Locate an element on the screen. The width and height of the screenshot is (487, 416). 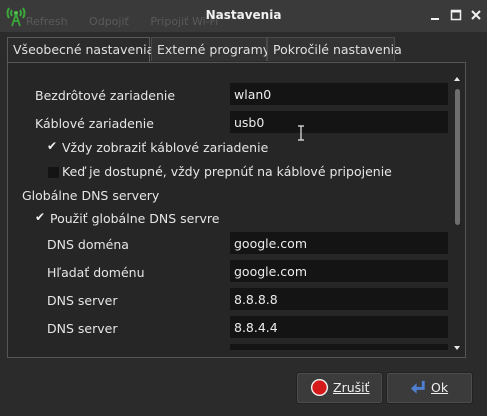
tab-external-programs: Externé programy is located at coordinates (210, 49).